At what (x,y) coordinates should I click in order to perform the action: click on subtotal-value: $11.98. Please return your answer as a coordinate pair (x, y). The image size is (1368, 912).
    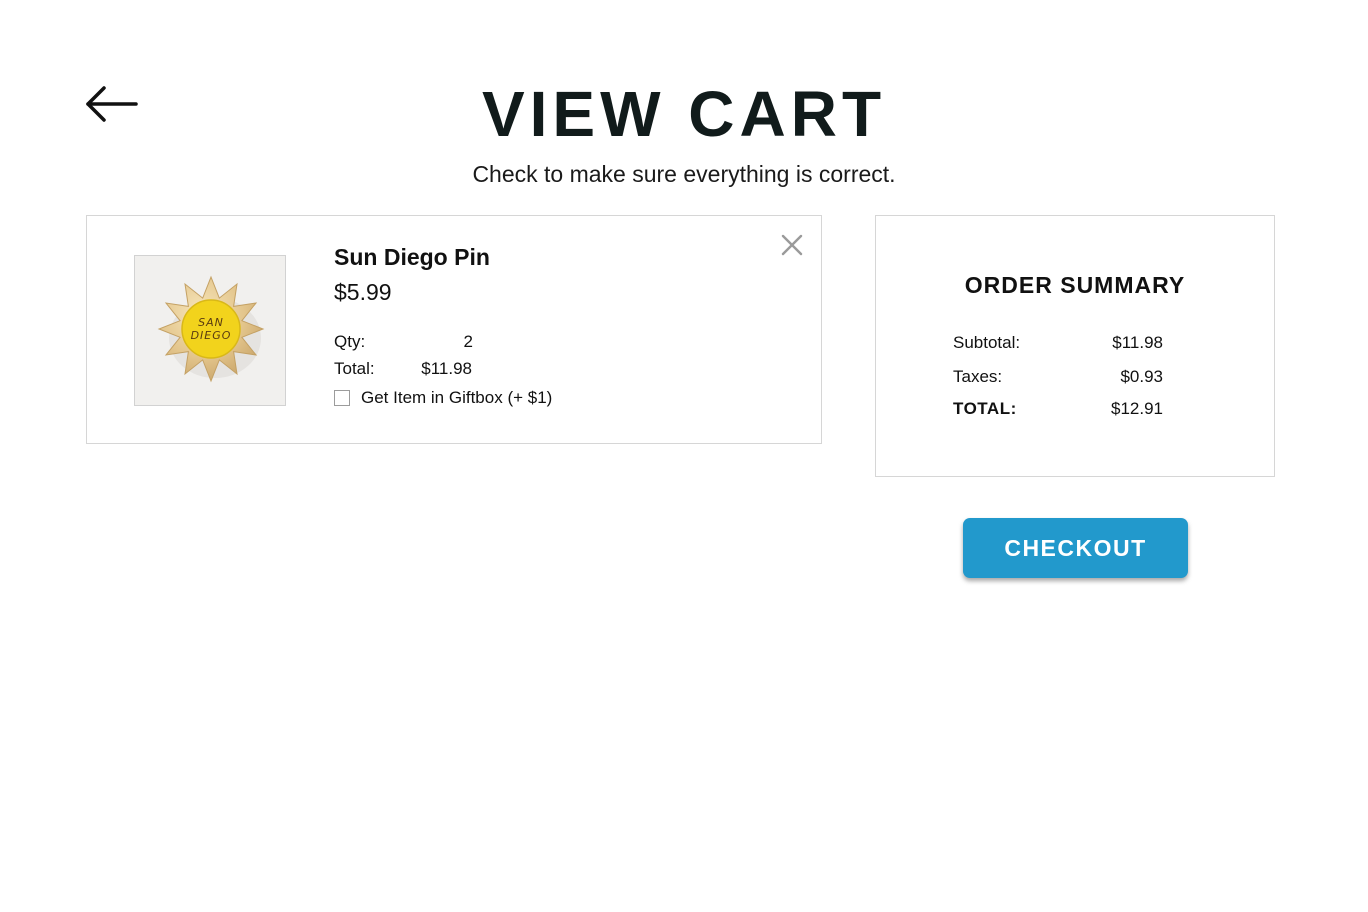
    Looking at the image, I should click on (1137, 342).